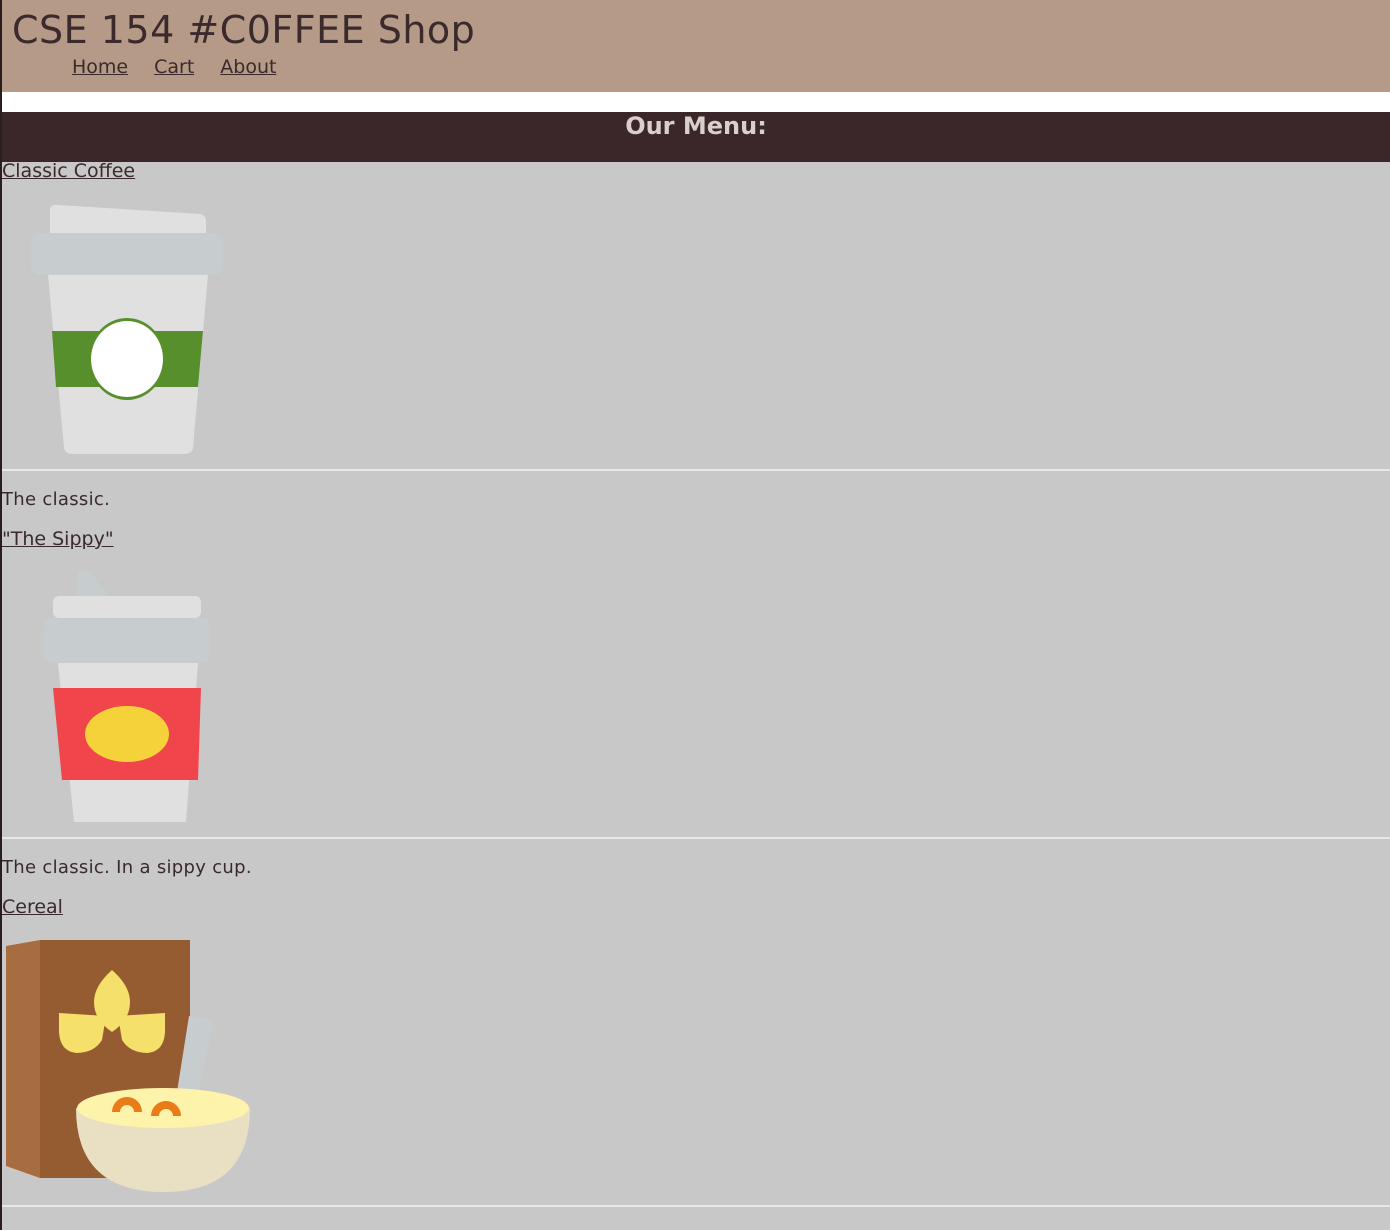 The height and width of the screenshot is (1230, 1390). What do you see at coordinates (696, 46) in the screenshot?
I see `site-header: CSE 154 #C0FFEE Shop Home Cart About` at bounding box center [696, 46].